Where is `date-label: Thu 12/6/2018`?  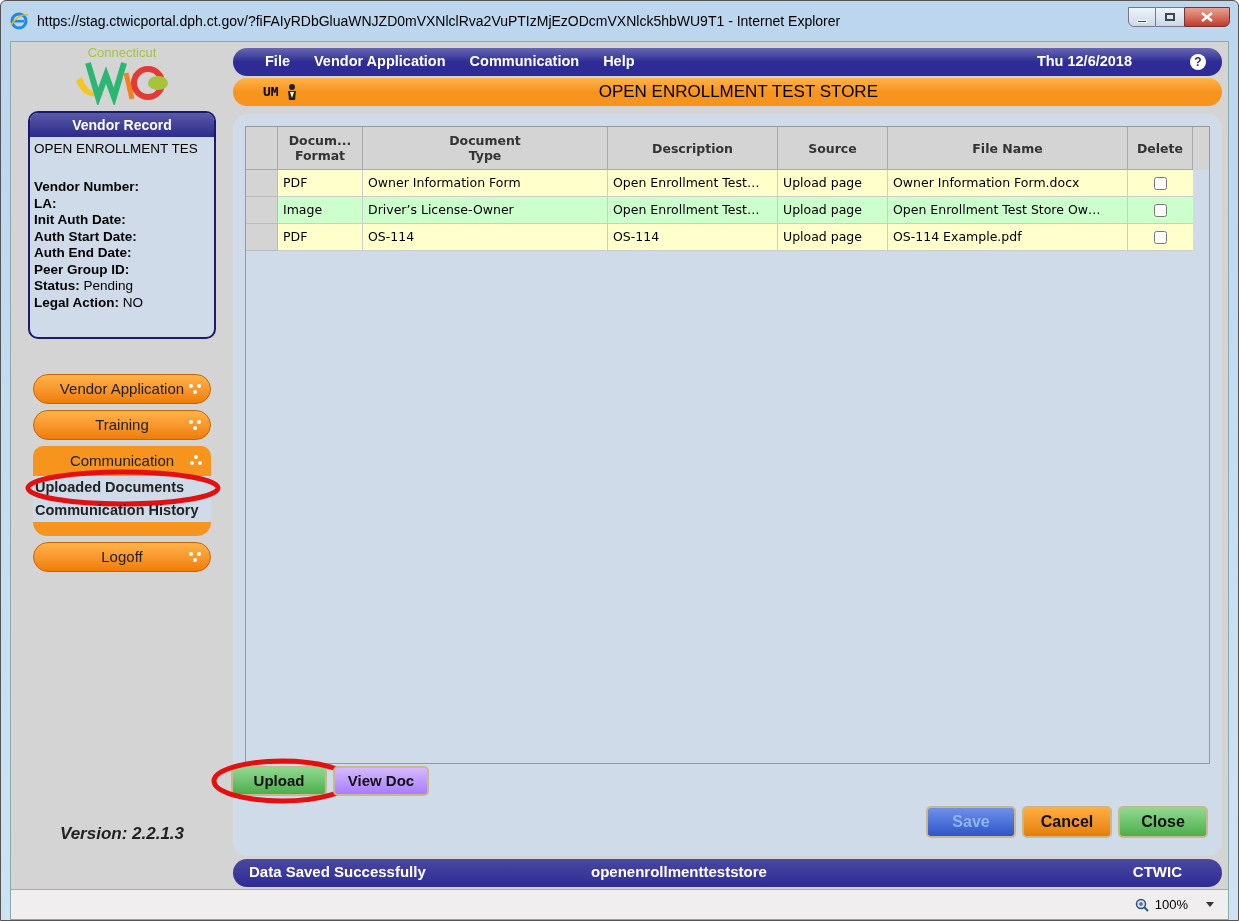 date-label: Thu 12/6/2018 is located at coordinates (1084, 62).